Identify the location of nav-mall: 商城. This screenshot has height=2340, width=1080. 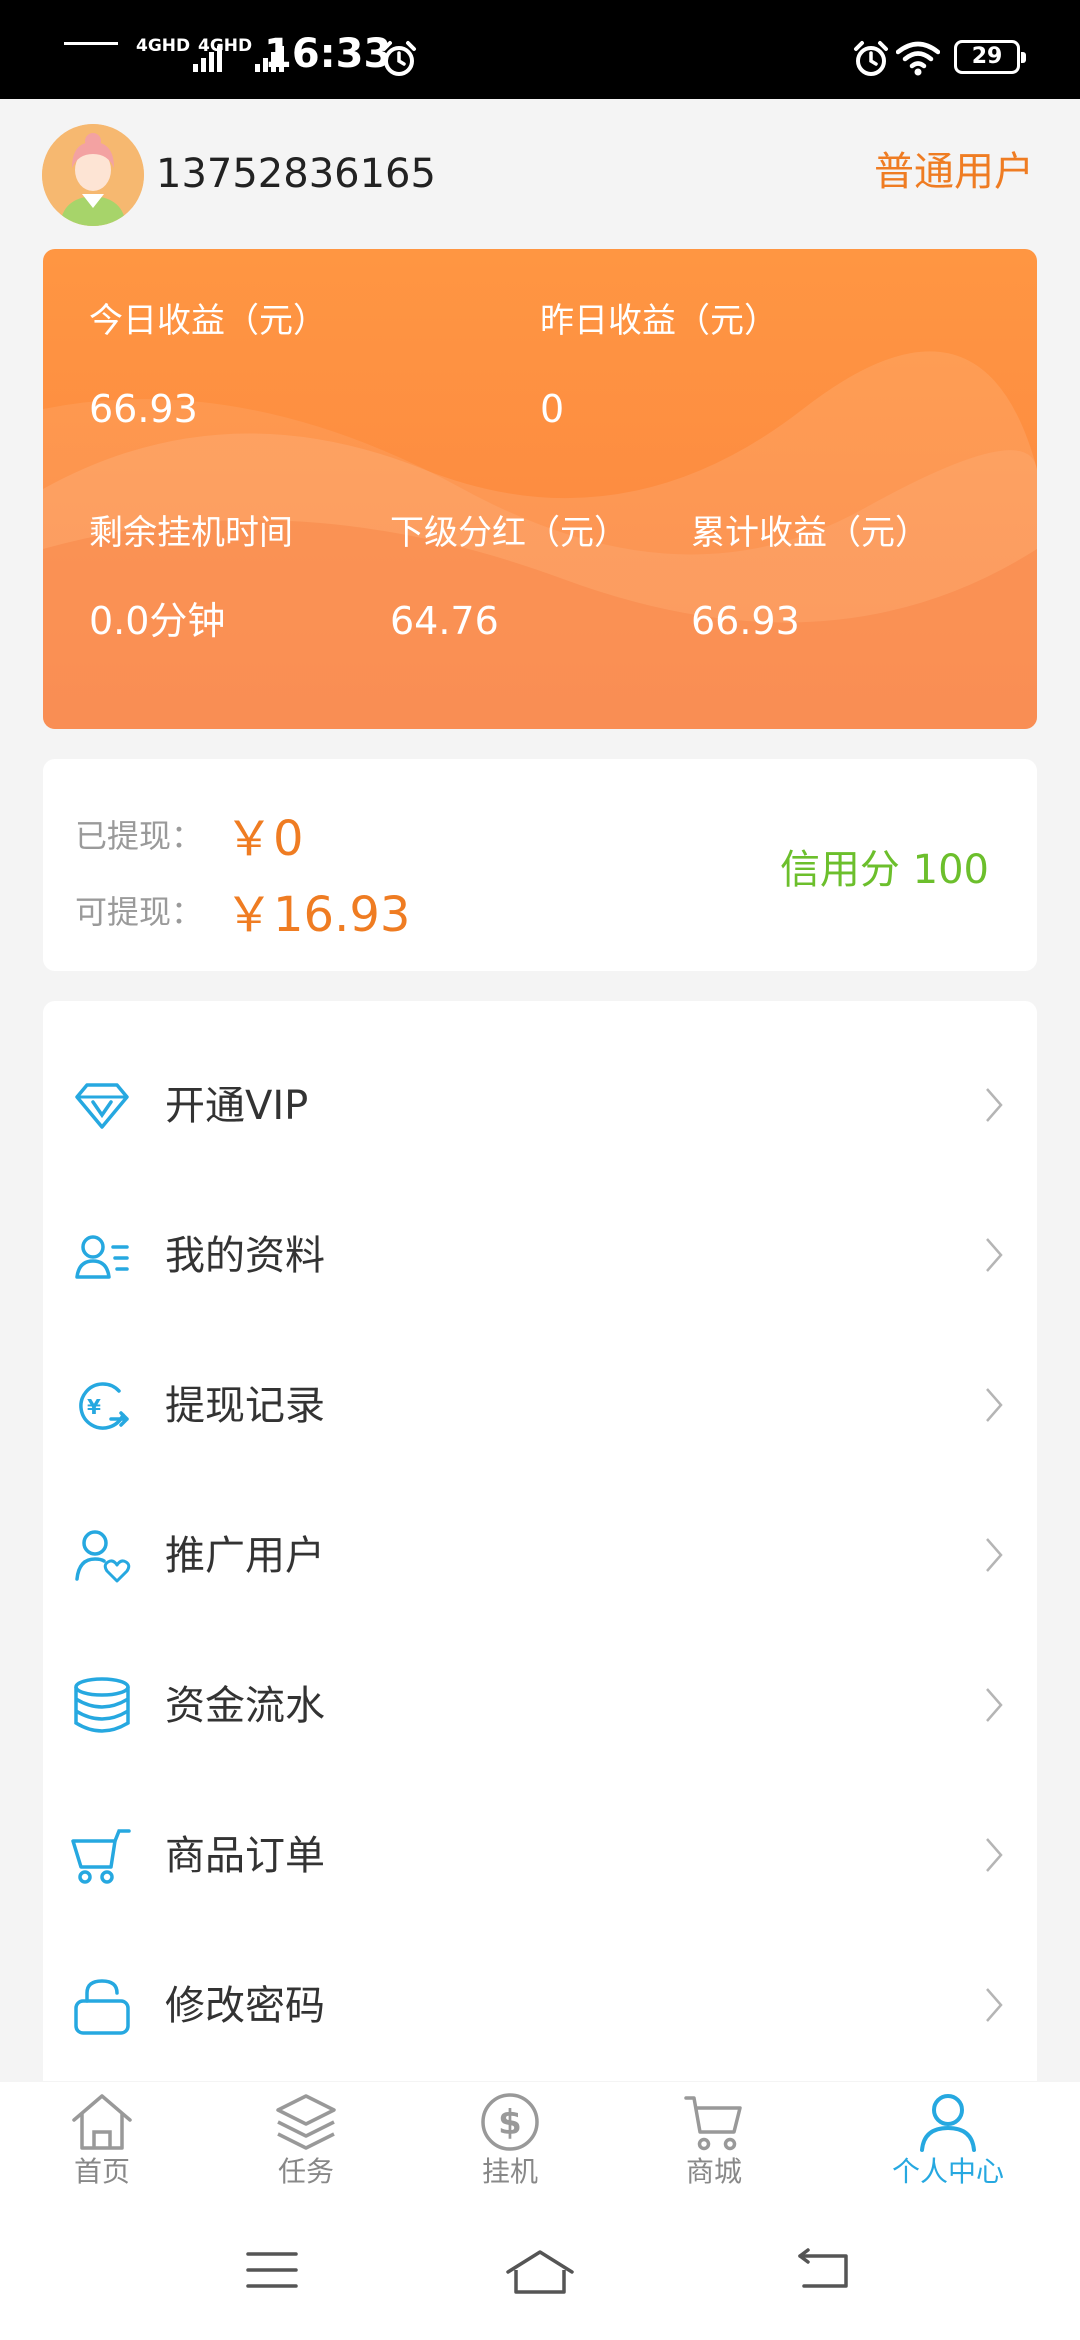
(714, 2141).